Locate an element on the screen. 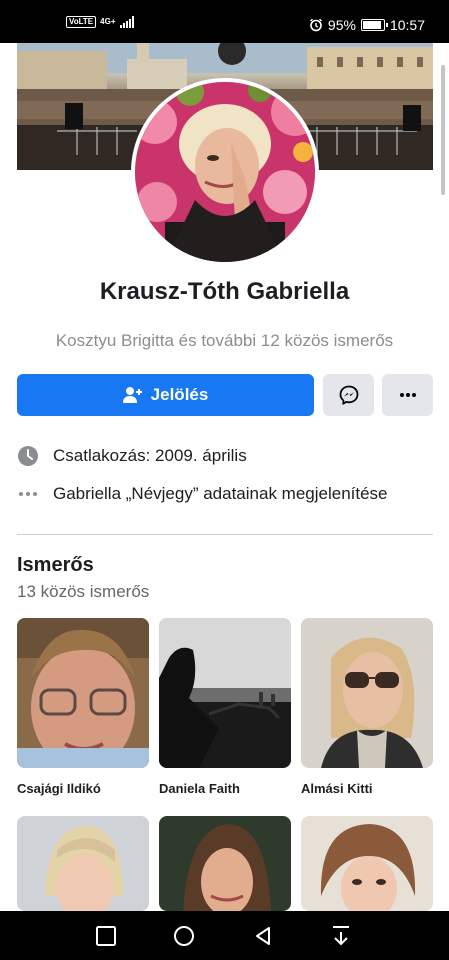 The width and height of the screenshot is (449, 960). avatar is located at coordinates (225, 172).